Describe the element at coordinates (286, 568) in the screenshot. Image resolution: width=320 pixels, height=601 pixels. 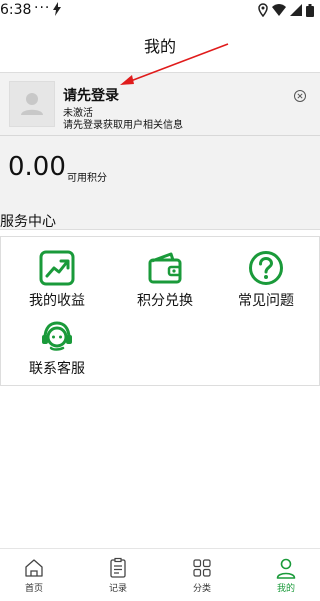
I see `user-icon` at that location.